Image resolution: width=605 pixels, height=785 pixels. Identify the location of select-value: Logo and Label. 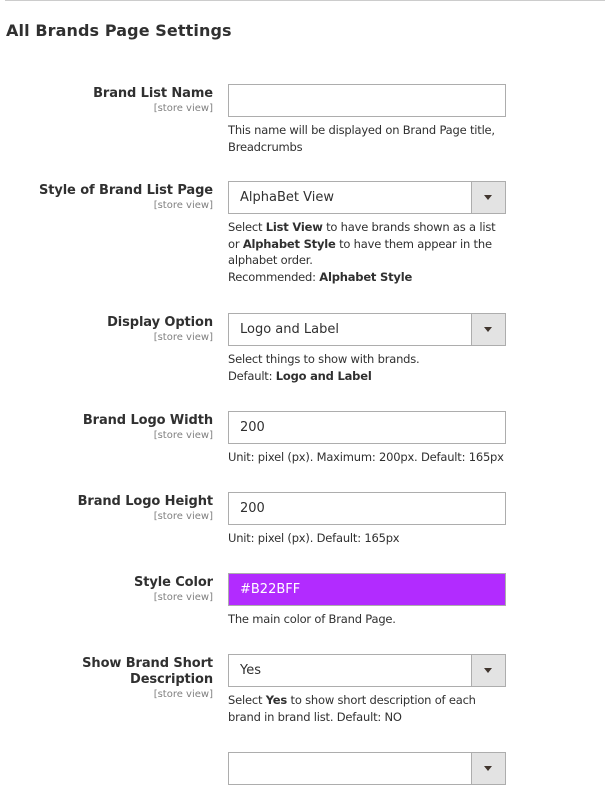
(289, 329).